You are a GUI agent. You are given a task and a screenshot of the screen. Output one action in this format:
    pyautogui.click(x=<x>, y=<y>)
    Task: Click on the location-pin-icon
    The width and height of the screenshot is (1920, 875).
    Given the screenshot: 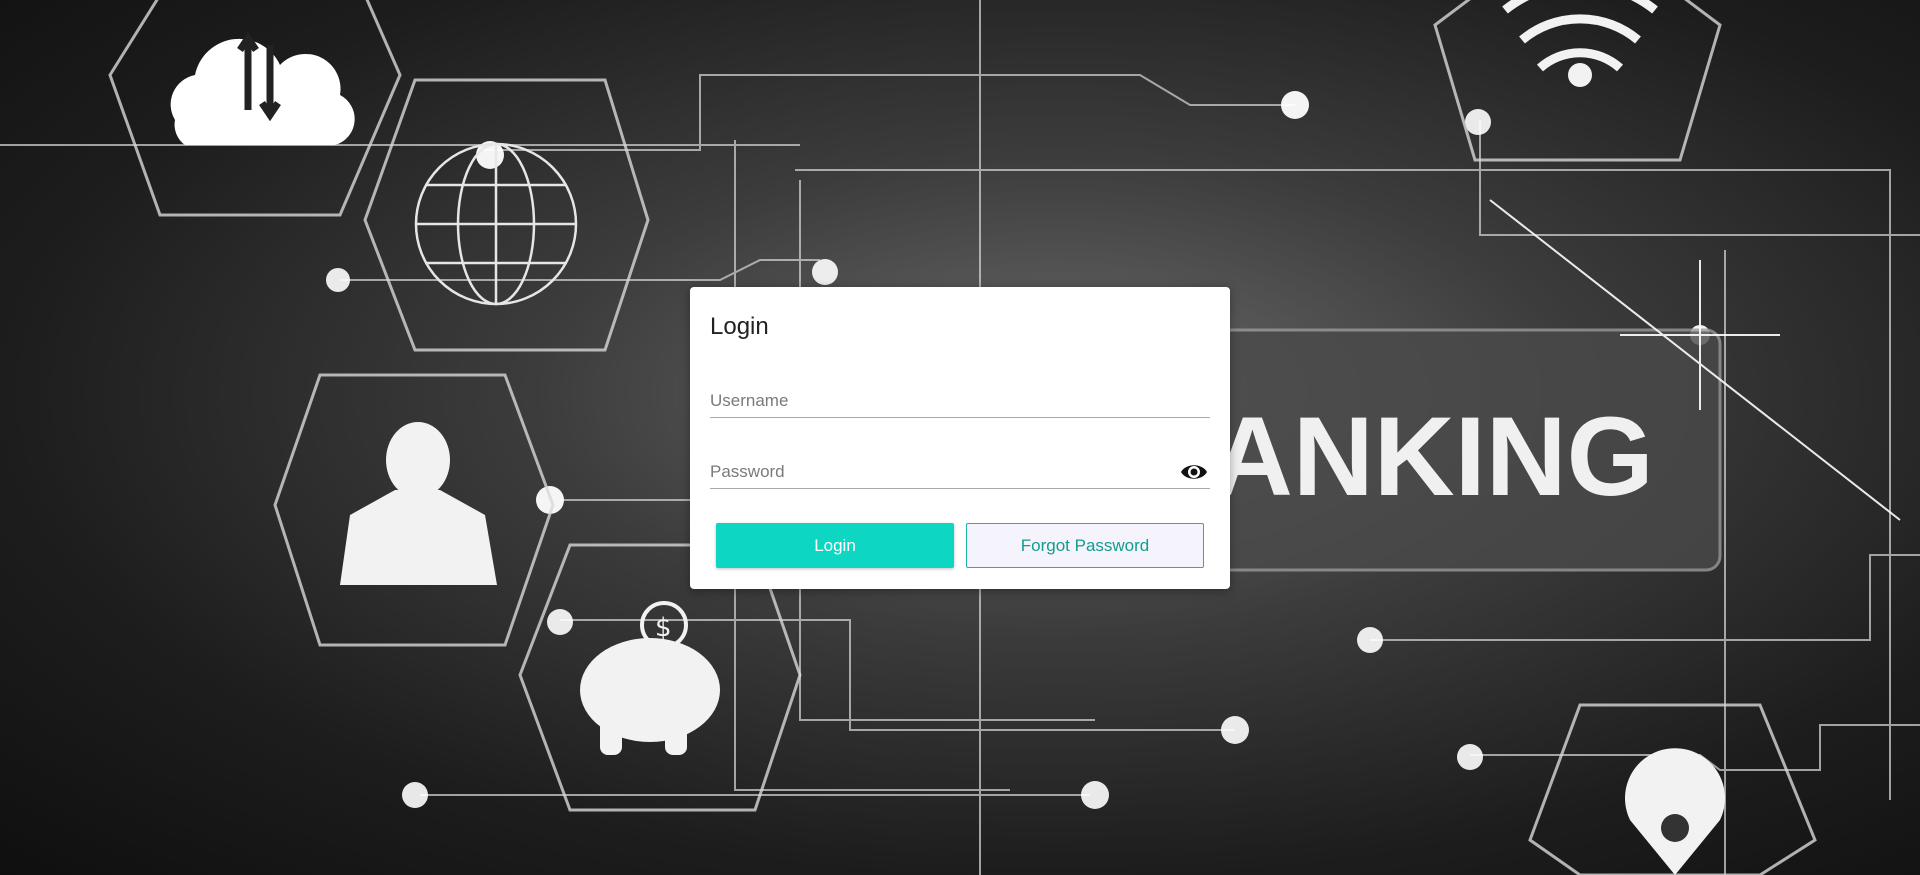 What is the action you would take?
    pyautogui.click(x=1675, y=811)
    